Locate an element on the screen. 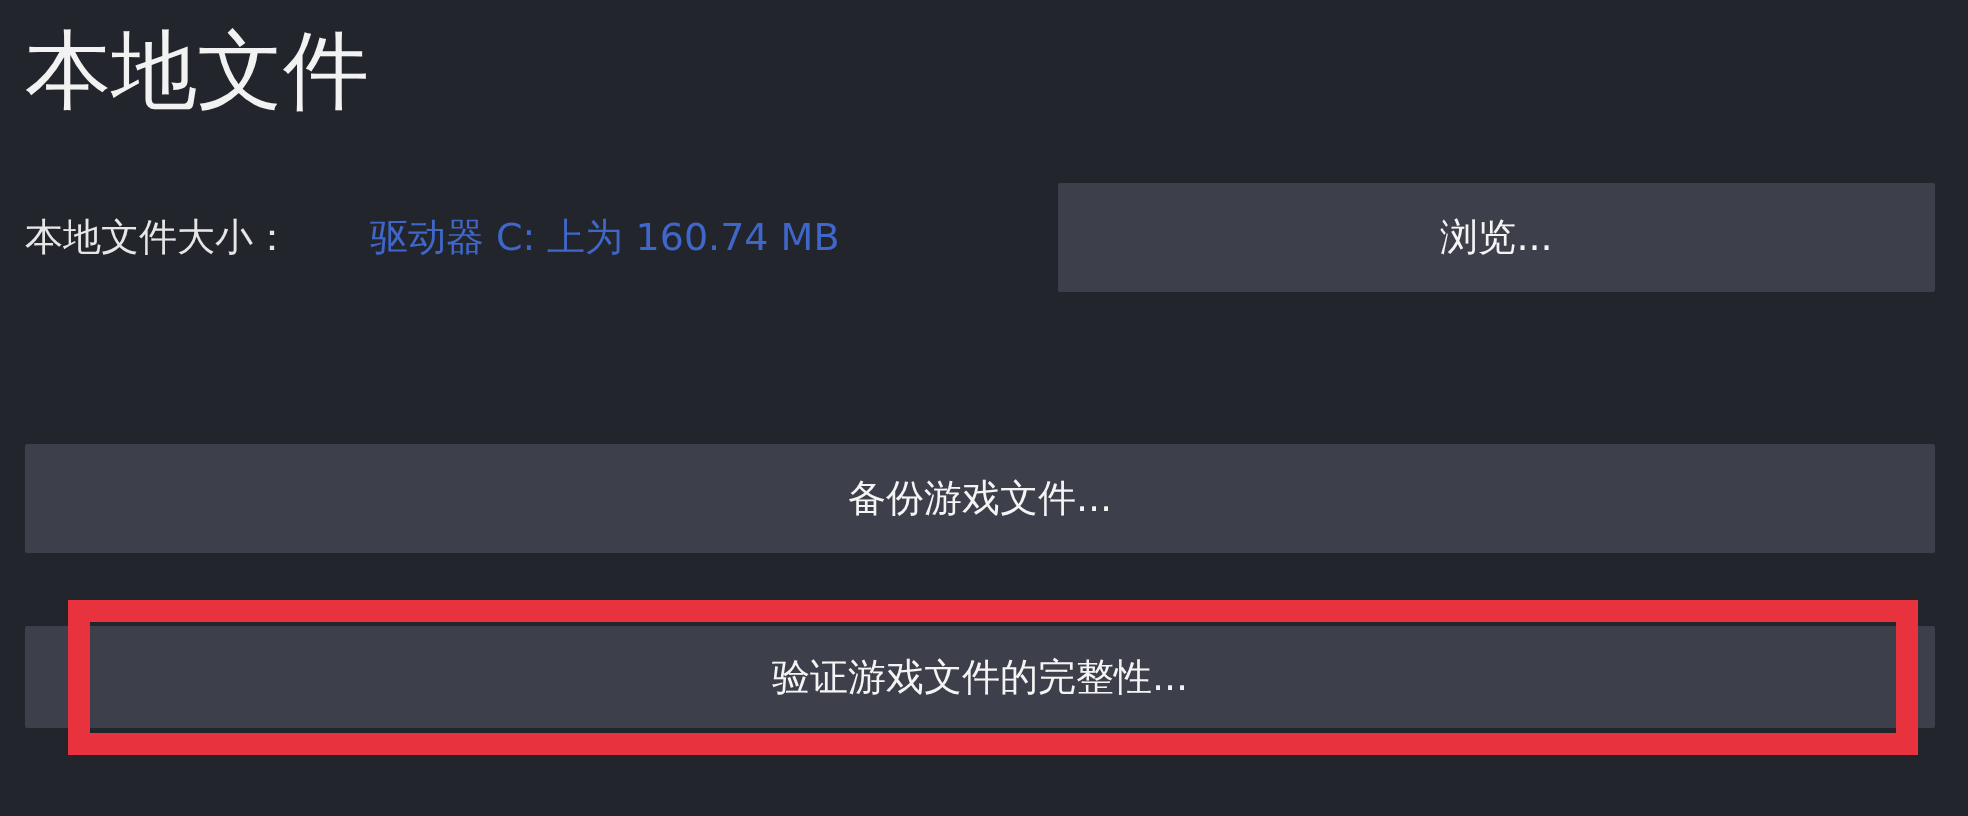  page-title: 本地文件 is located at coordinates (197, 70).